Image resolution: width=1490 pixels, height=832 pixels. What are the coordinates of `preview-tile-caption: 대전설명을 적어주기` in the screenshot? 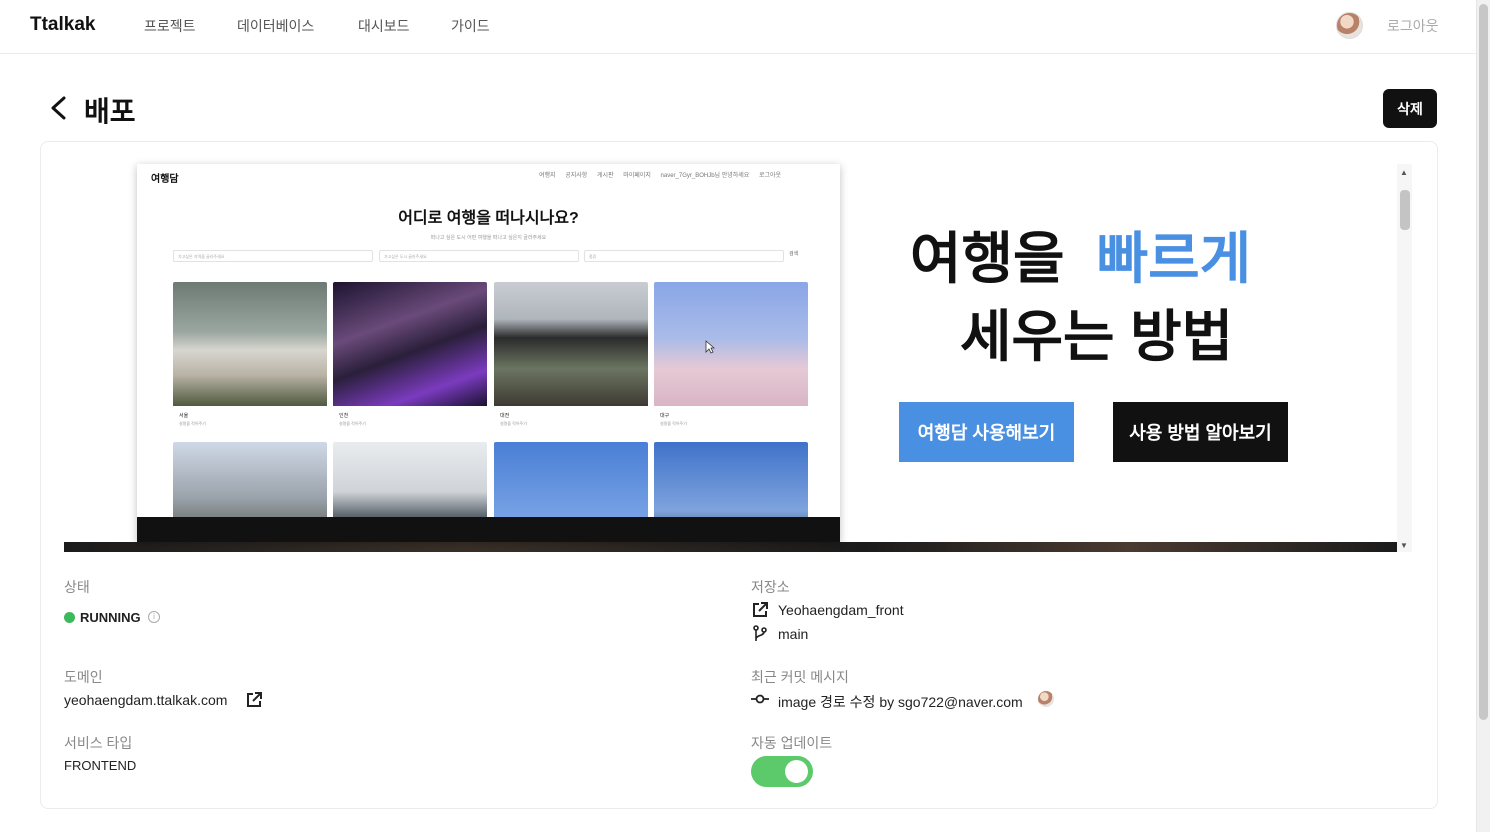 It's located at (571, 420).